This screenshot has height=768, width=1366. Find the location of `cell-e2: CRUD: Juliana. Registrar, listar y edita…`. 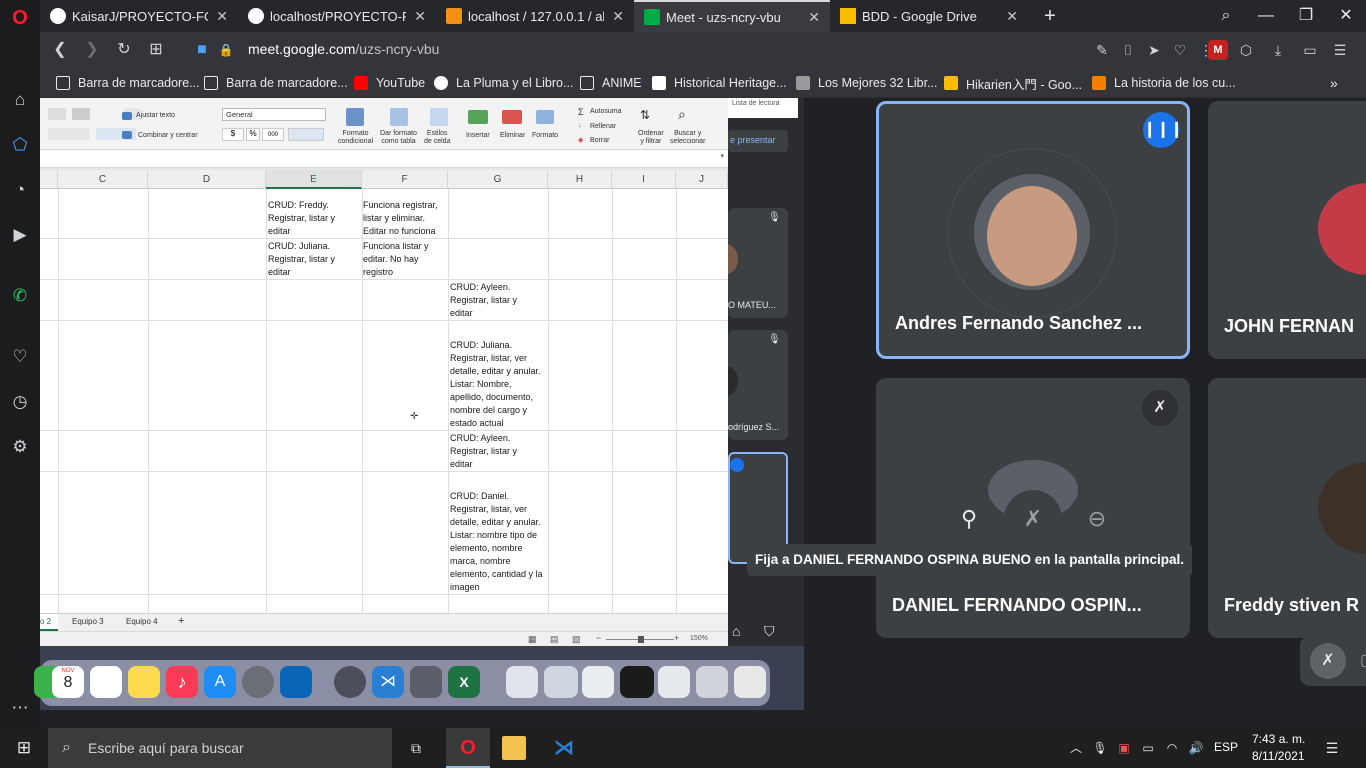

cell-e2: CRUD: Juliana. Registrar, listar y edita… is located at coordinates (314, 259).